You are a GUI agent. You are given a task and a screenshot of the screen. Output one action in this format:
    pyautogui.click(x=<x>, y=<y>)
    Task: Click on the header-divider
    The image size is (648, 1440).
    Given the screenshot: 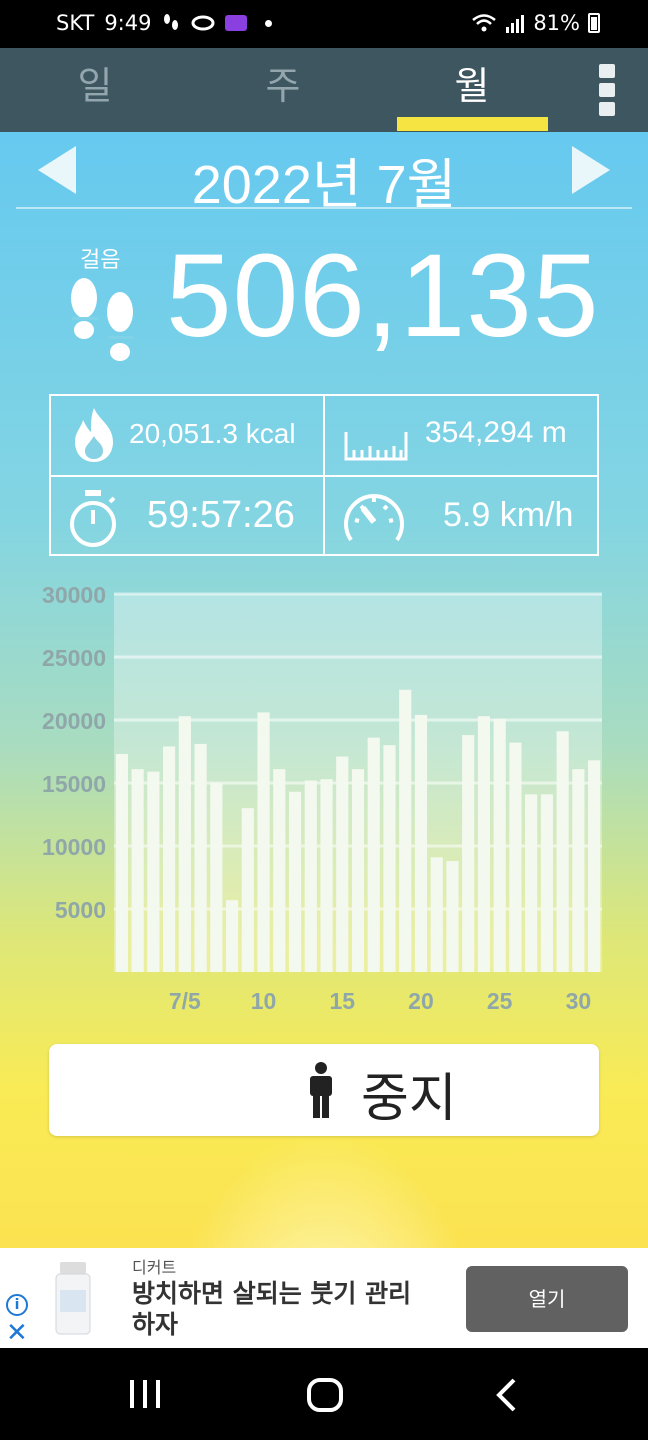 What is the action you would take?
    pyautogui.click(x=324, y=208)
    